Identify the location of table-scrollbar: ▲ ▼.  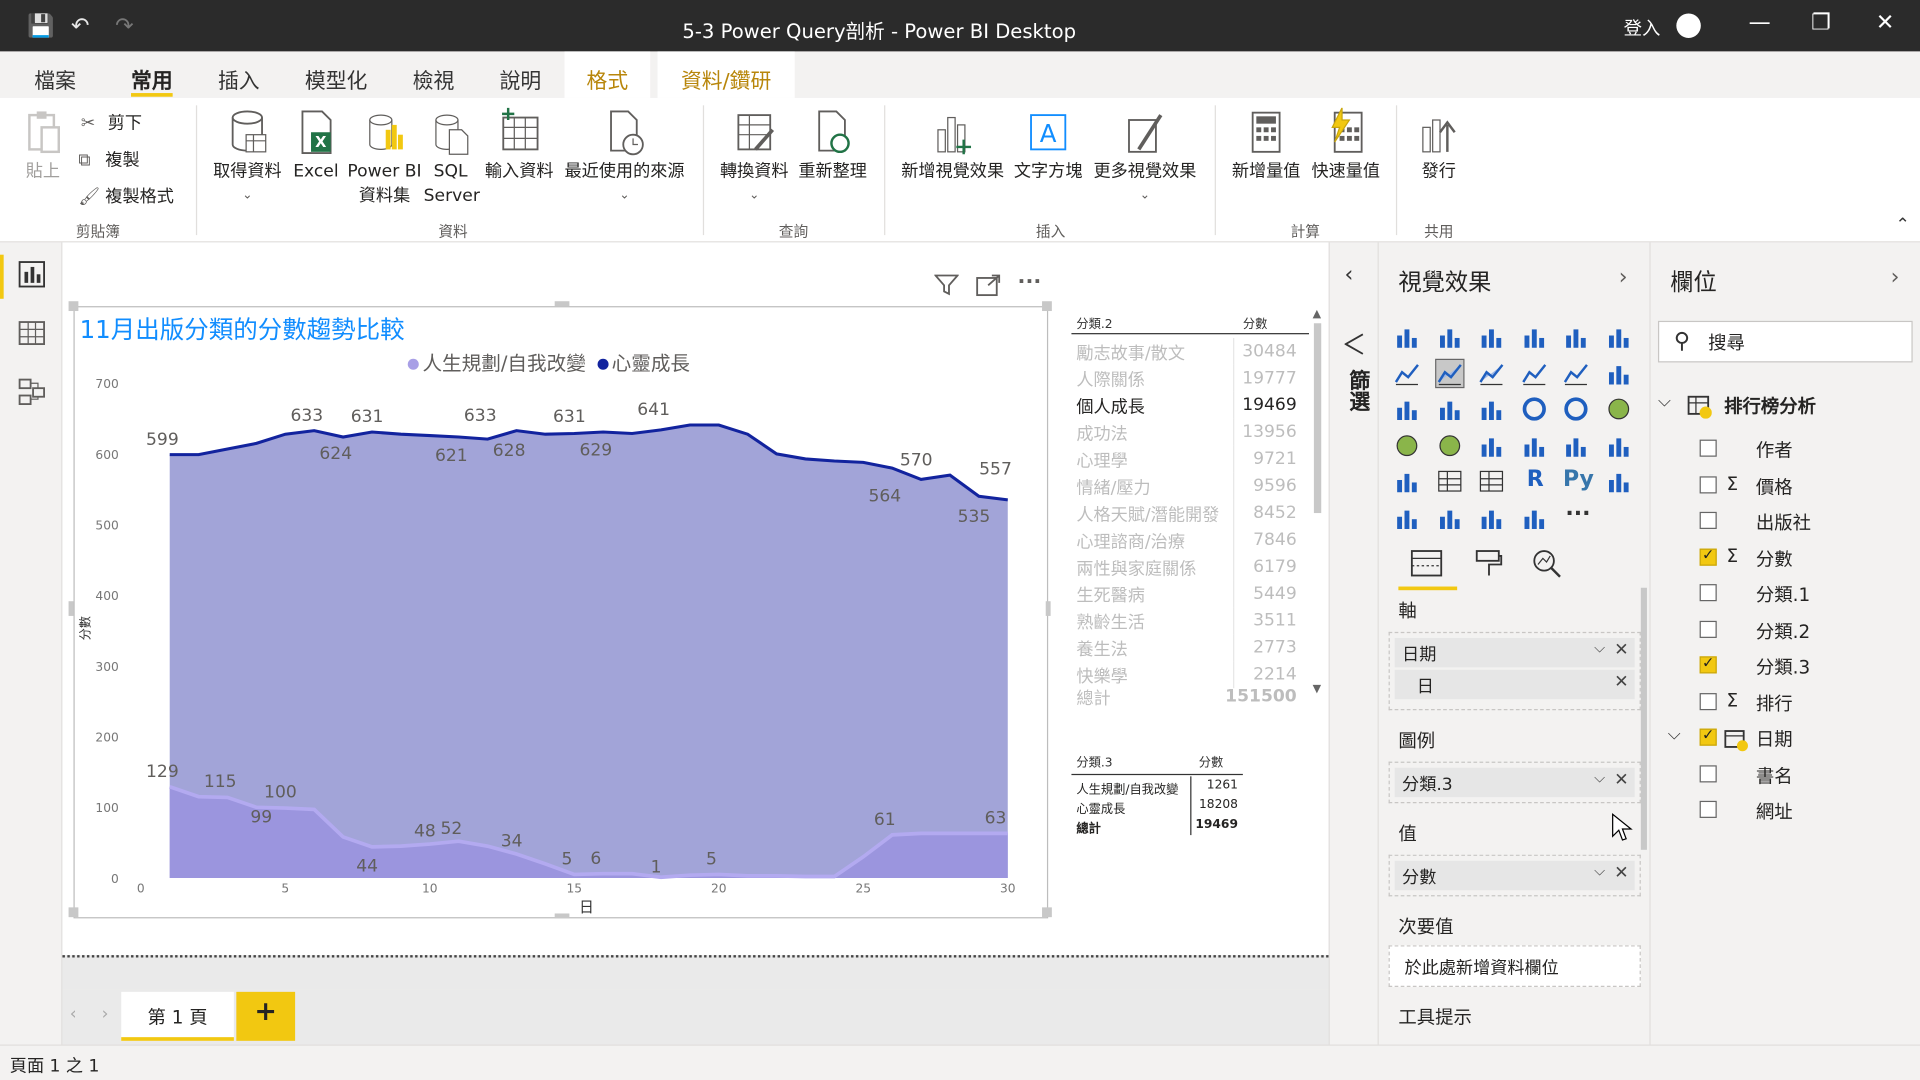
(1317, 502).